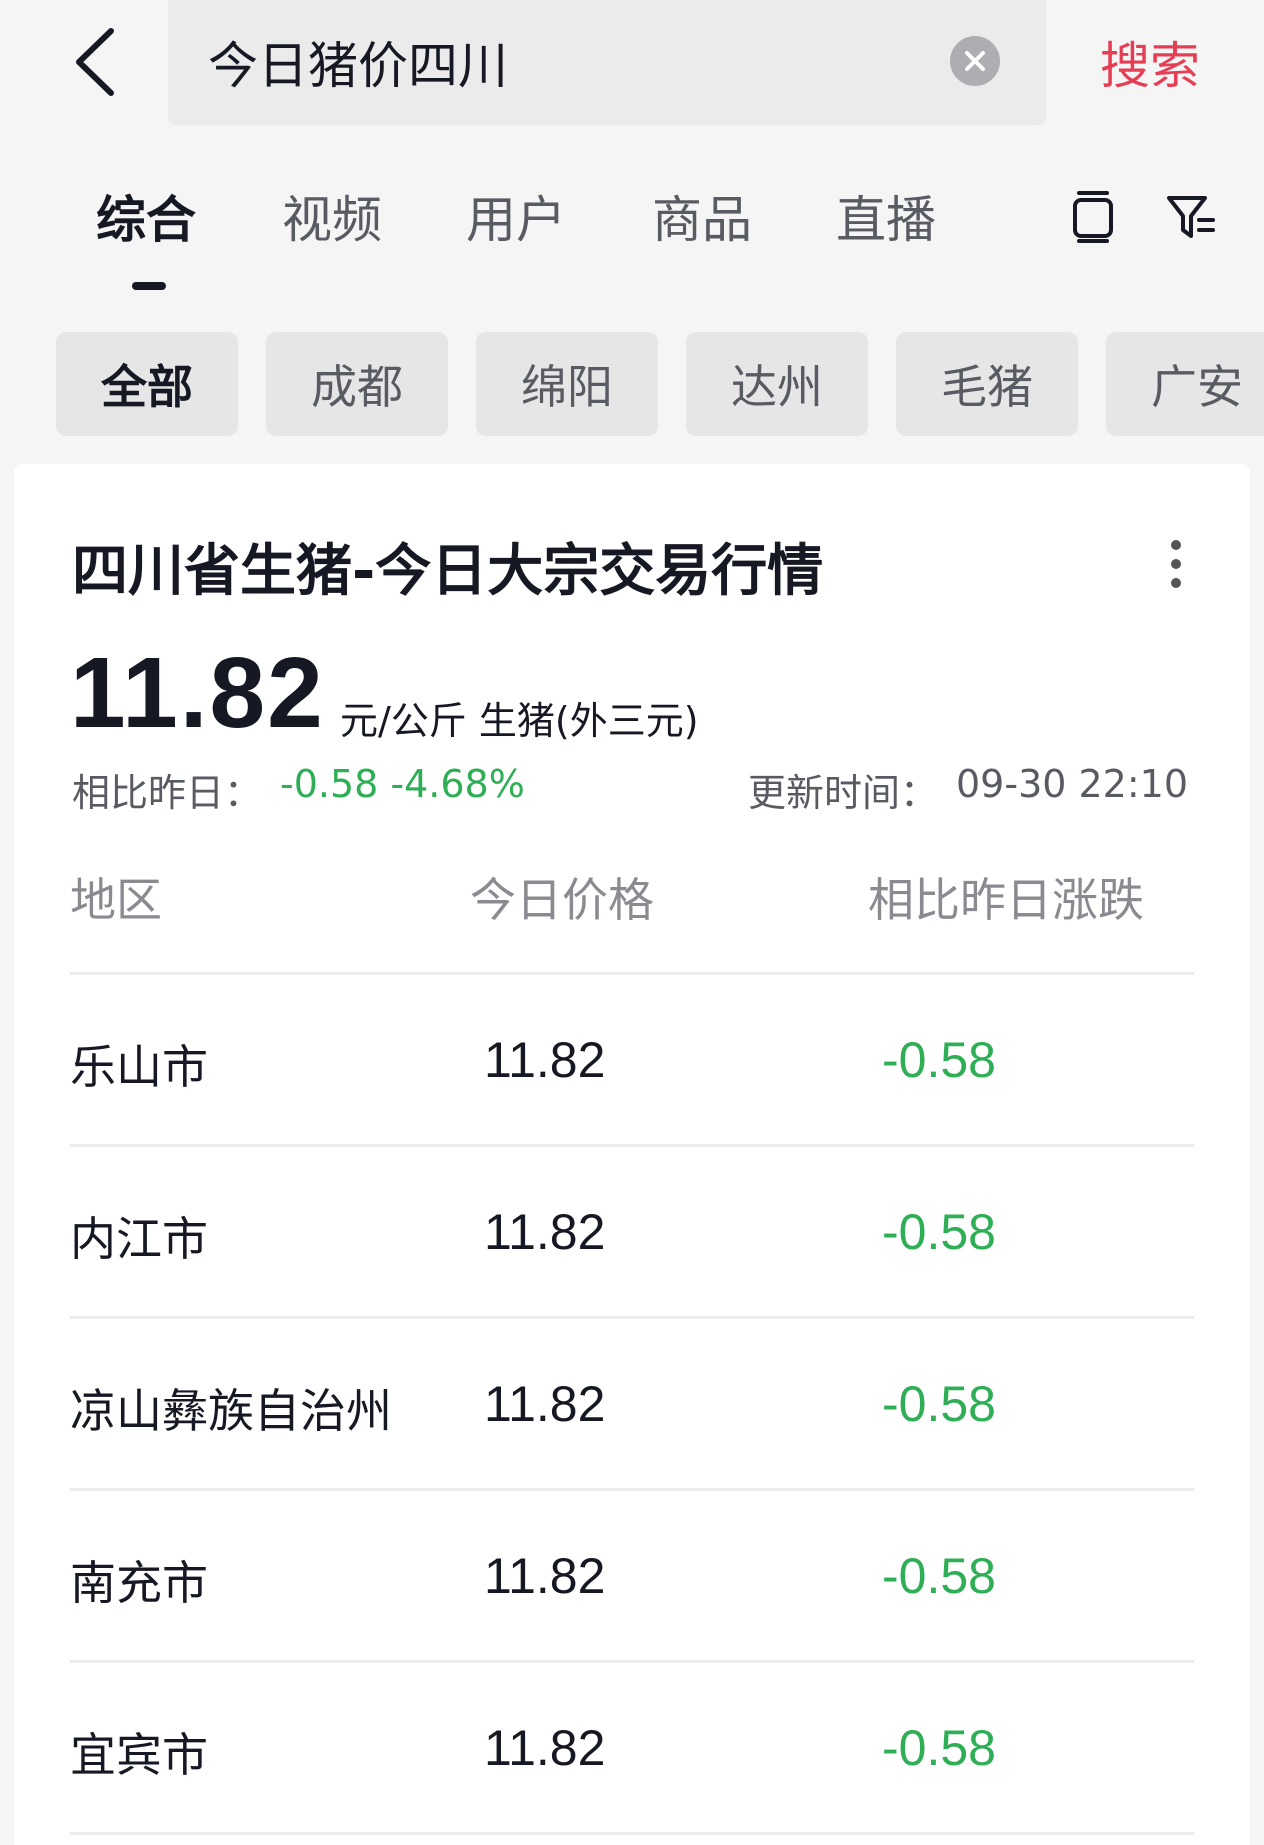 The height and width of the screenshot is (1845, 1264). Describe the element at coordinates (146, 216) in the screenshot. I see `tab-comprehensive: 综合` at that location.